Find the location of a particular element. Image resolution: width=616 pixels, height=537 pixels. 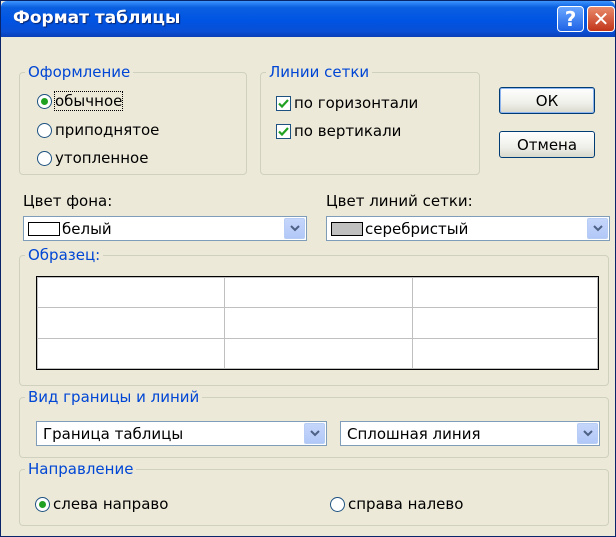

gridline-color-select: серебристый is located at coordinates (468, 228).